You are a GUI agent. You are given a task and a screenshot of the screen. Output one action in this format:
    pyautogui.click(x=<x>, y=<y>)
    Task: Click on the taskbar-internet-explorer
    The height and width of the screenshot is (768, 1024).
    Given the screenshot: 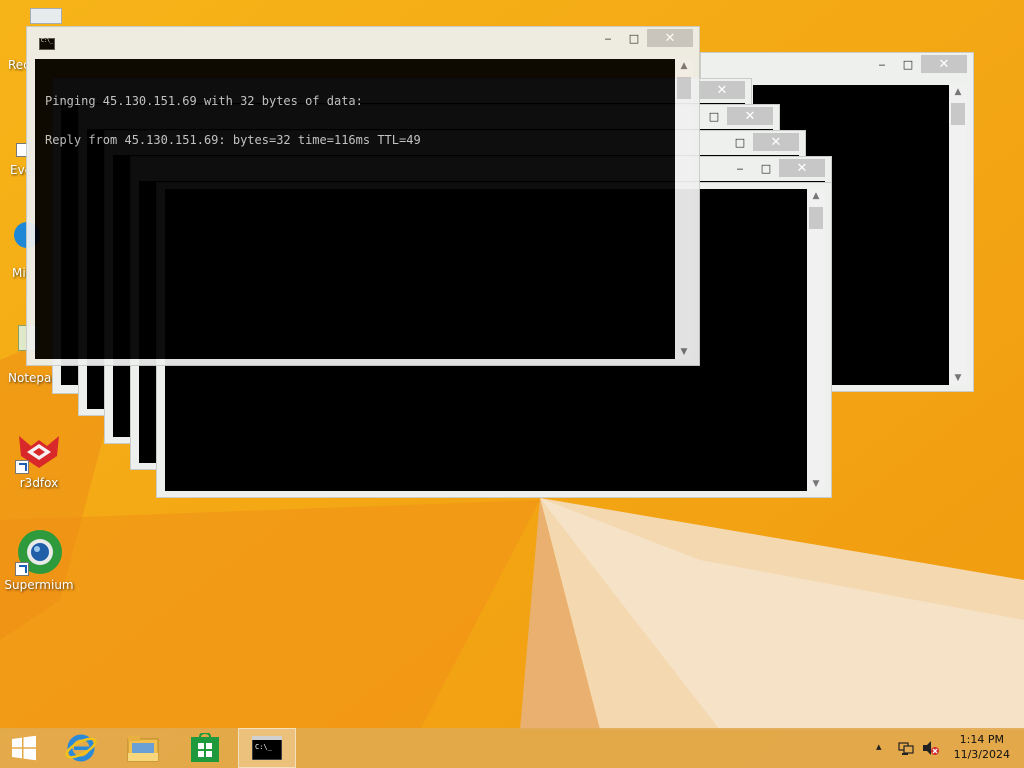 What is the action you would take?
    pyautogui.click(x=81, y=748)
    